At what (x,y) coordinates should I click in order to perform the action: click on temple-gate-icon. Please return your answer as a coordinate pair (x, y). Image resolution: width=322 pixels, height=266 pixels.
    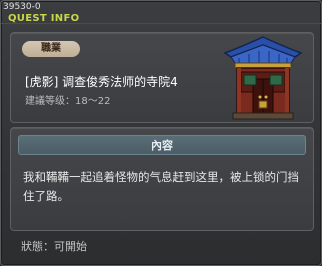
    Looking at the image, I should click on (263, 78).